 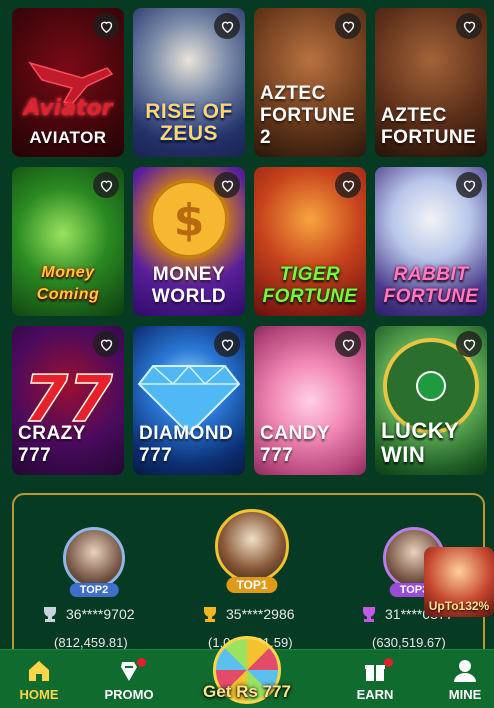 What do you see at coordinates (310, 82) in the screenshot?
I see `game-tile-aztec-fortune-2: AZTEC FORTUNE 2` at bounding box center [310, 82].